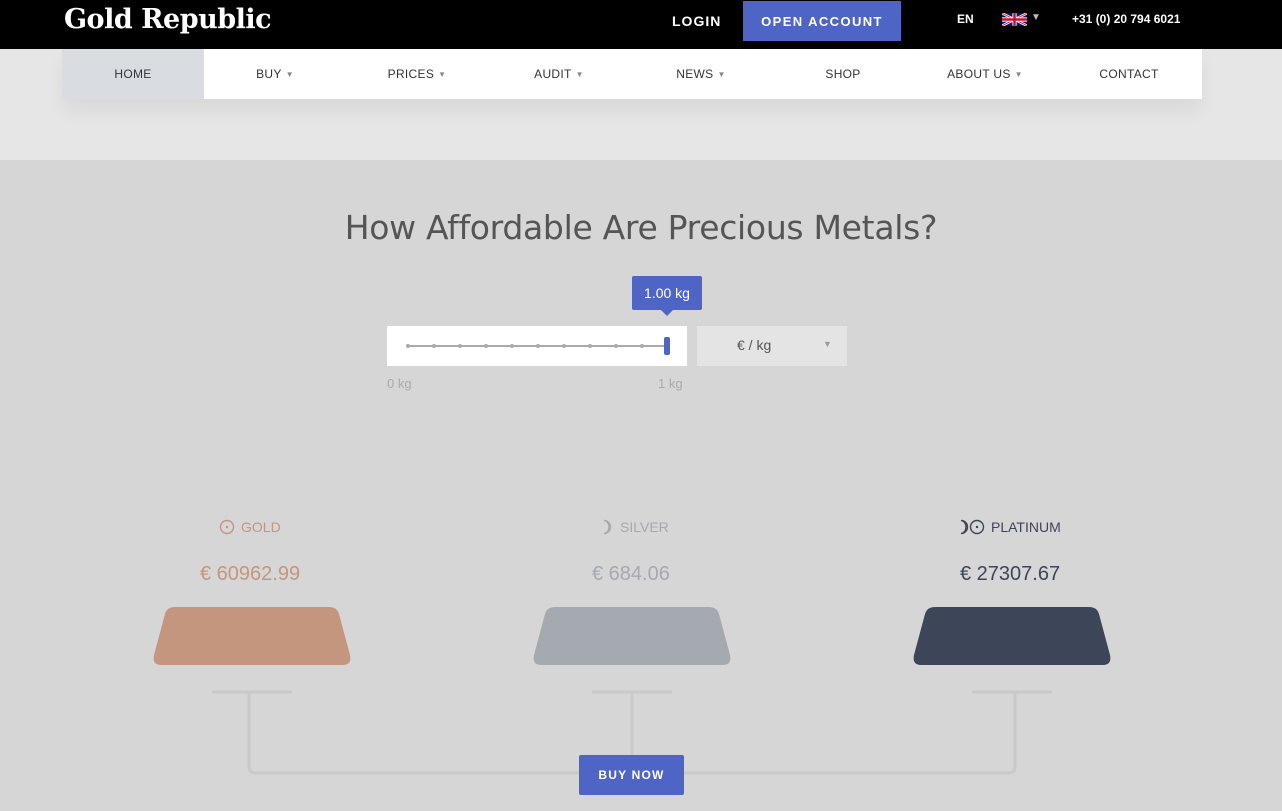 The width and height of the screenshot is (1282, 811). Describe the element at coordinates (1012, 636) in the screenshot. I see `platinum-bar` at that location.